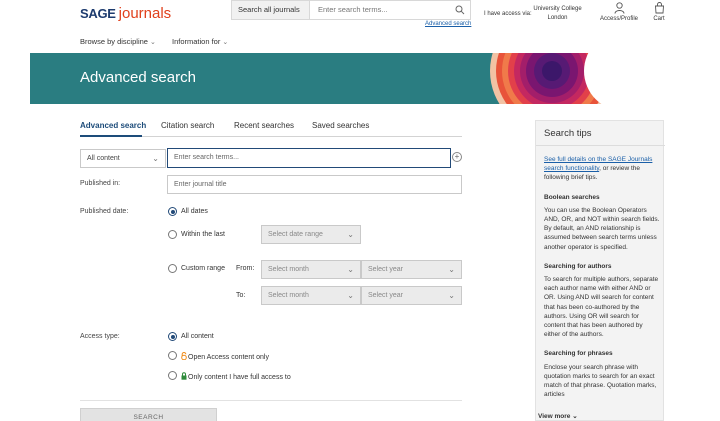 This screenshot has width=720, height=421. Describe the element at coordinates (311, 295) in the screenshot. I see `to-month-select: Select month ⌄` at that location.